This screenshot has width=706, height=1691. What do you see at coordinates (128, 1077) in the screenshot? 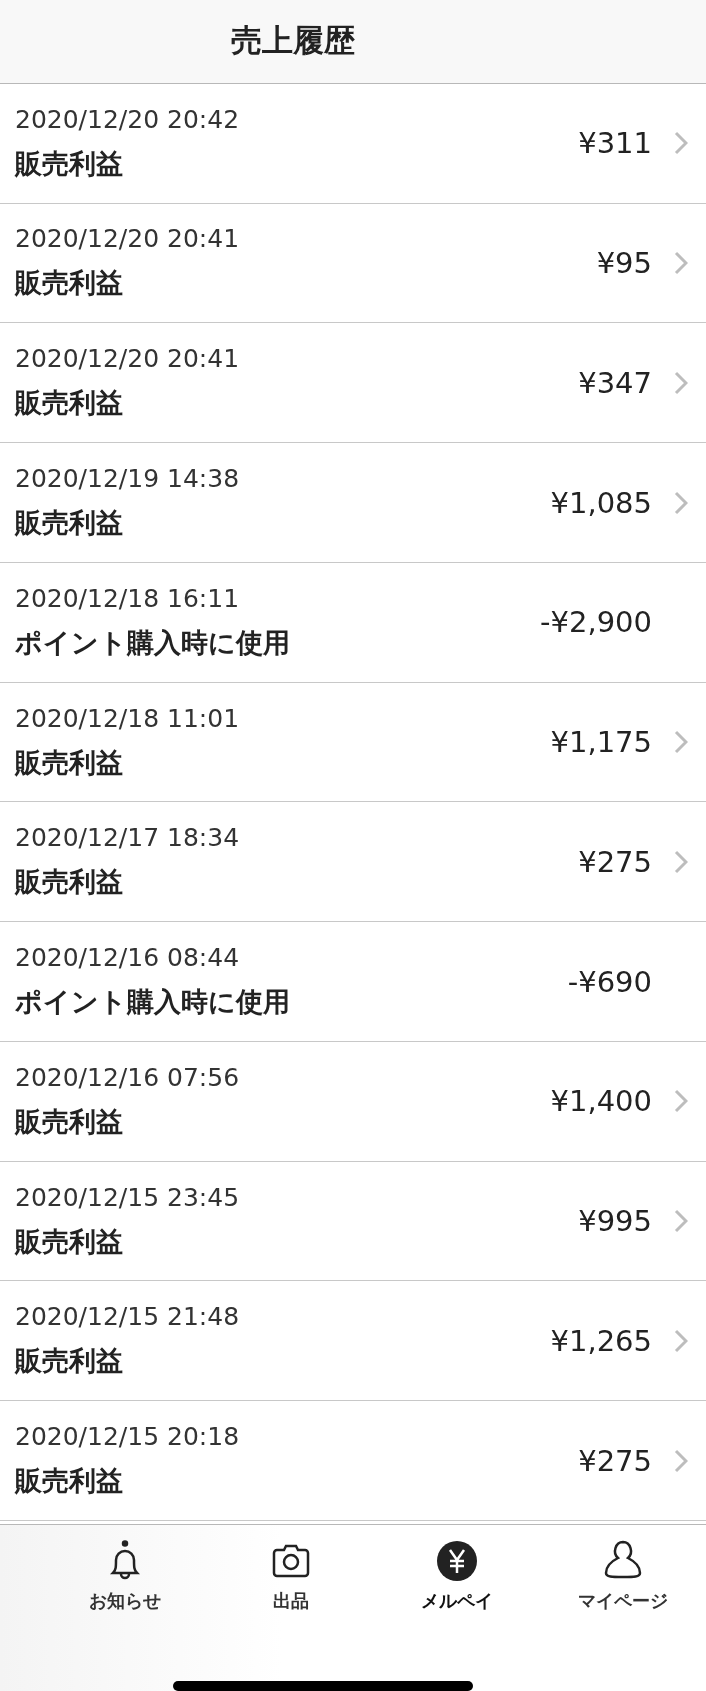
I see `transaction-date: 2020/12/16 07:56` at bounding box center [128, 1077].